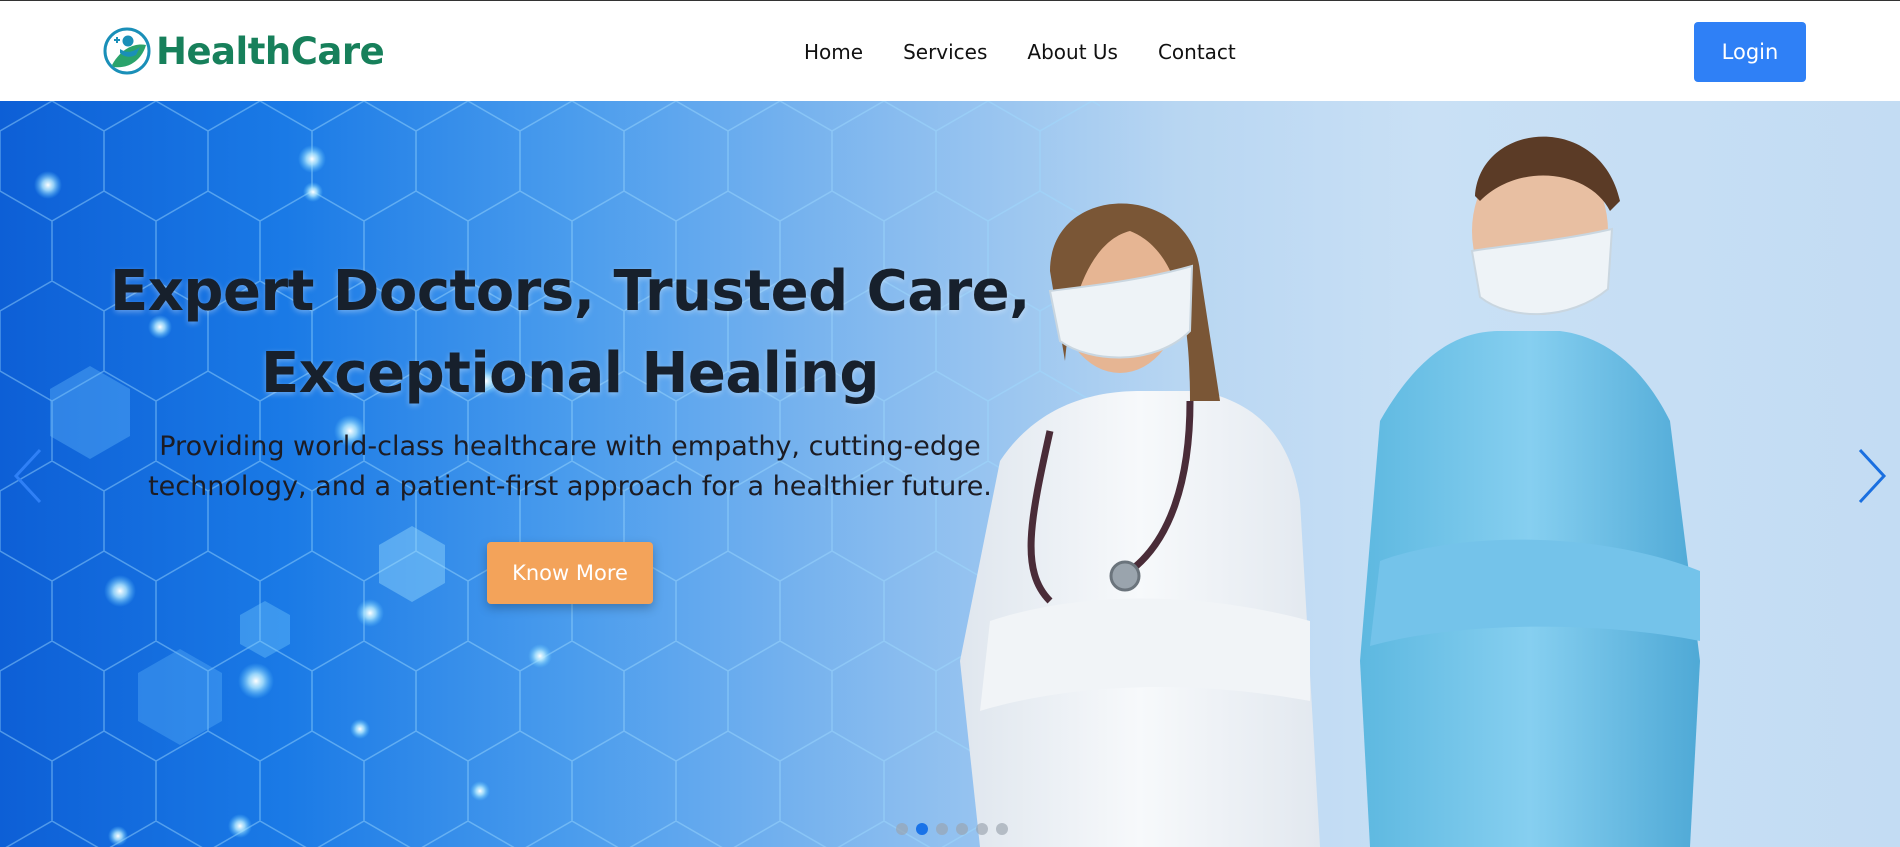  What do you see at coordinates (945, 52) in the screenshot?
I see `nav-services: Services` at bounding box center [945, 52].